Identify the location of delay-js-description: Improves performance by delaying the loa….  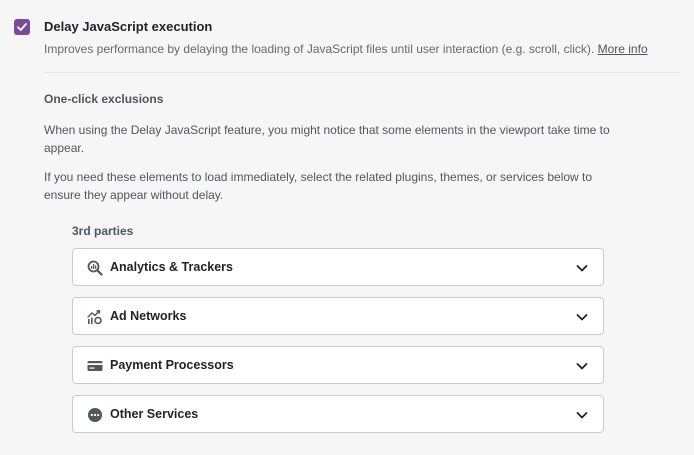
(346, 49).